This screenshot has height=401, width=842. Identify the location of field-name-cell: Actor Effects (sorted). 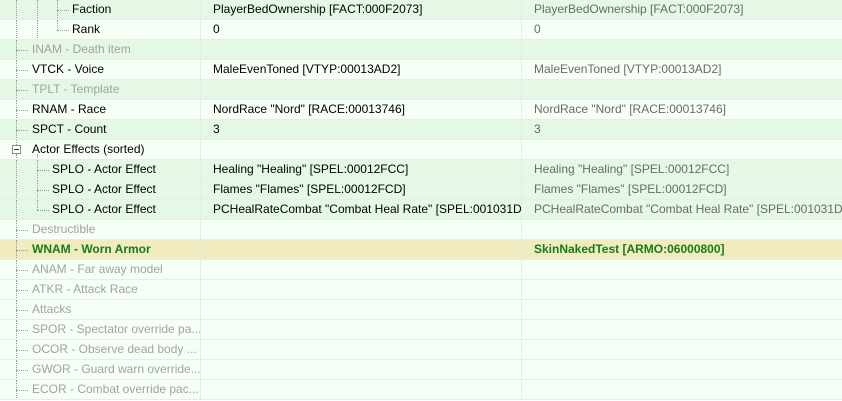
(100, 150).